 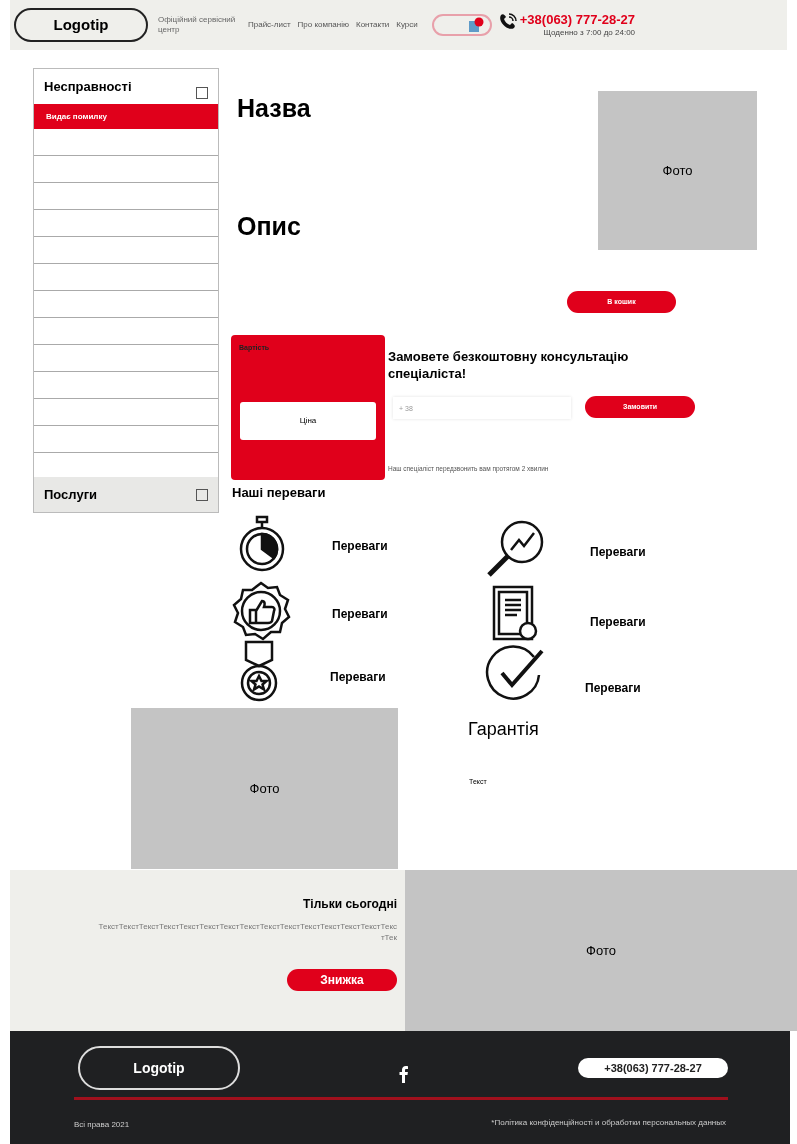 What do you see at coordinates (342, 980) in the screenshot?
I see `discount-button: Знижка` at bounding box center [342, 980].